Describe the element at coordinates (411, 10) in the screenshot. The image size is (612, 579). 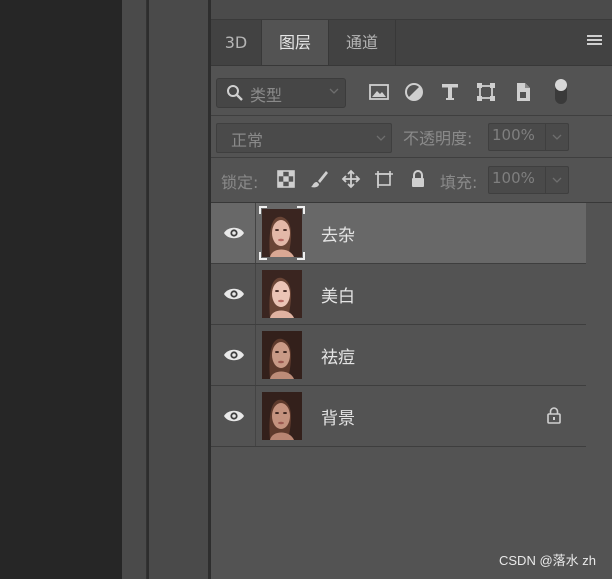
I see `previous-panel-bottom` at that location.